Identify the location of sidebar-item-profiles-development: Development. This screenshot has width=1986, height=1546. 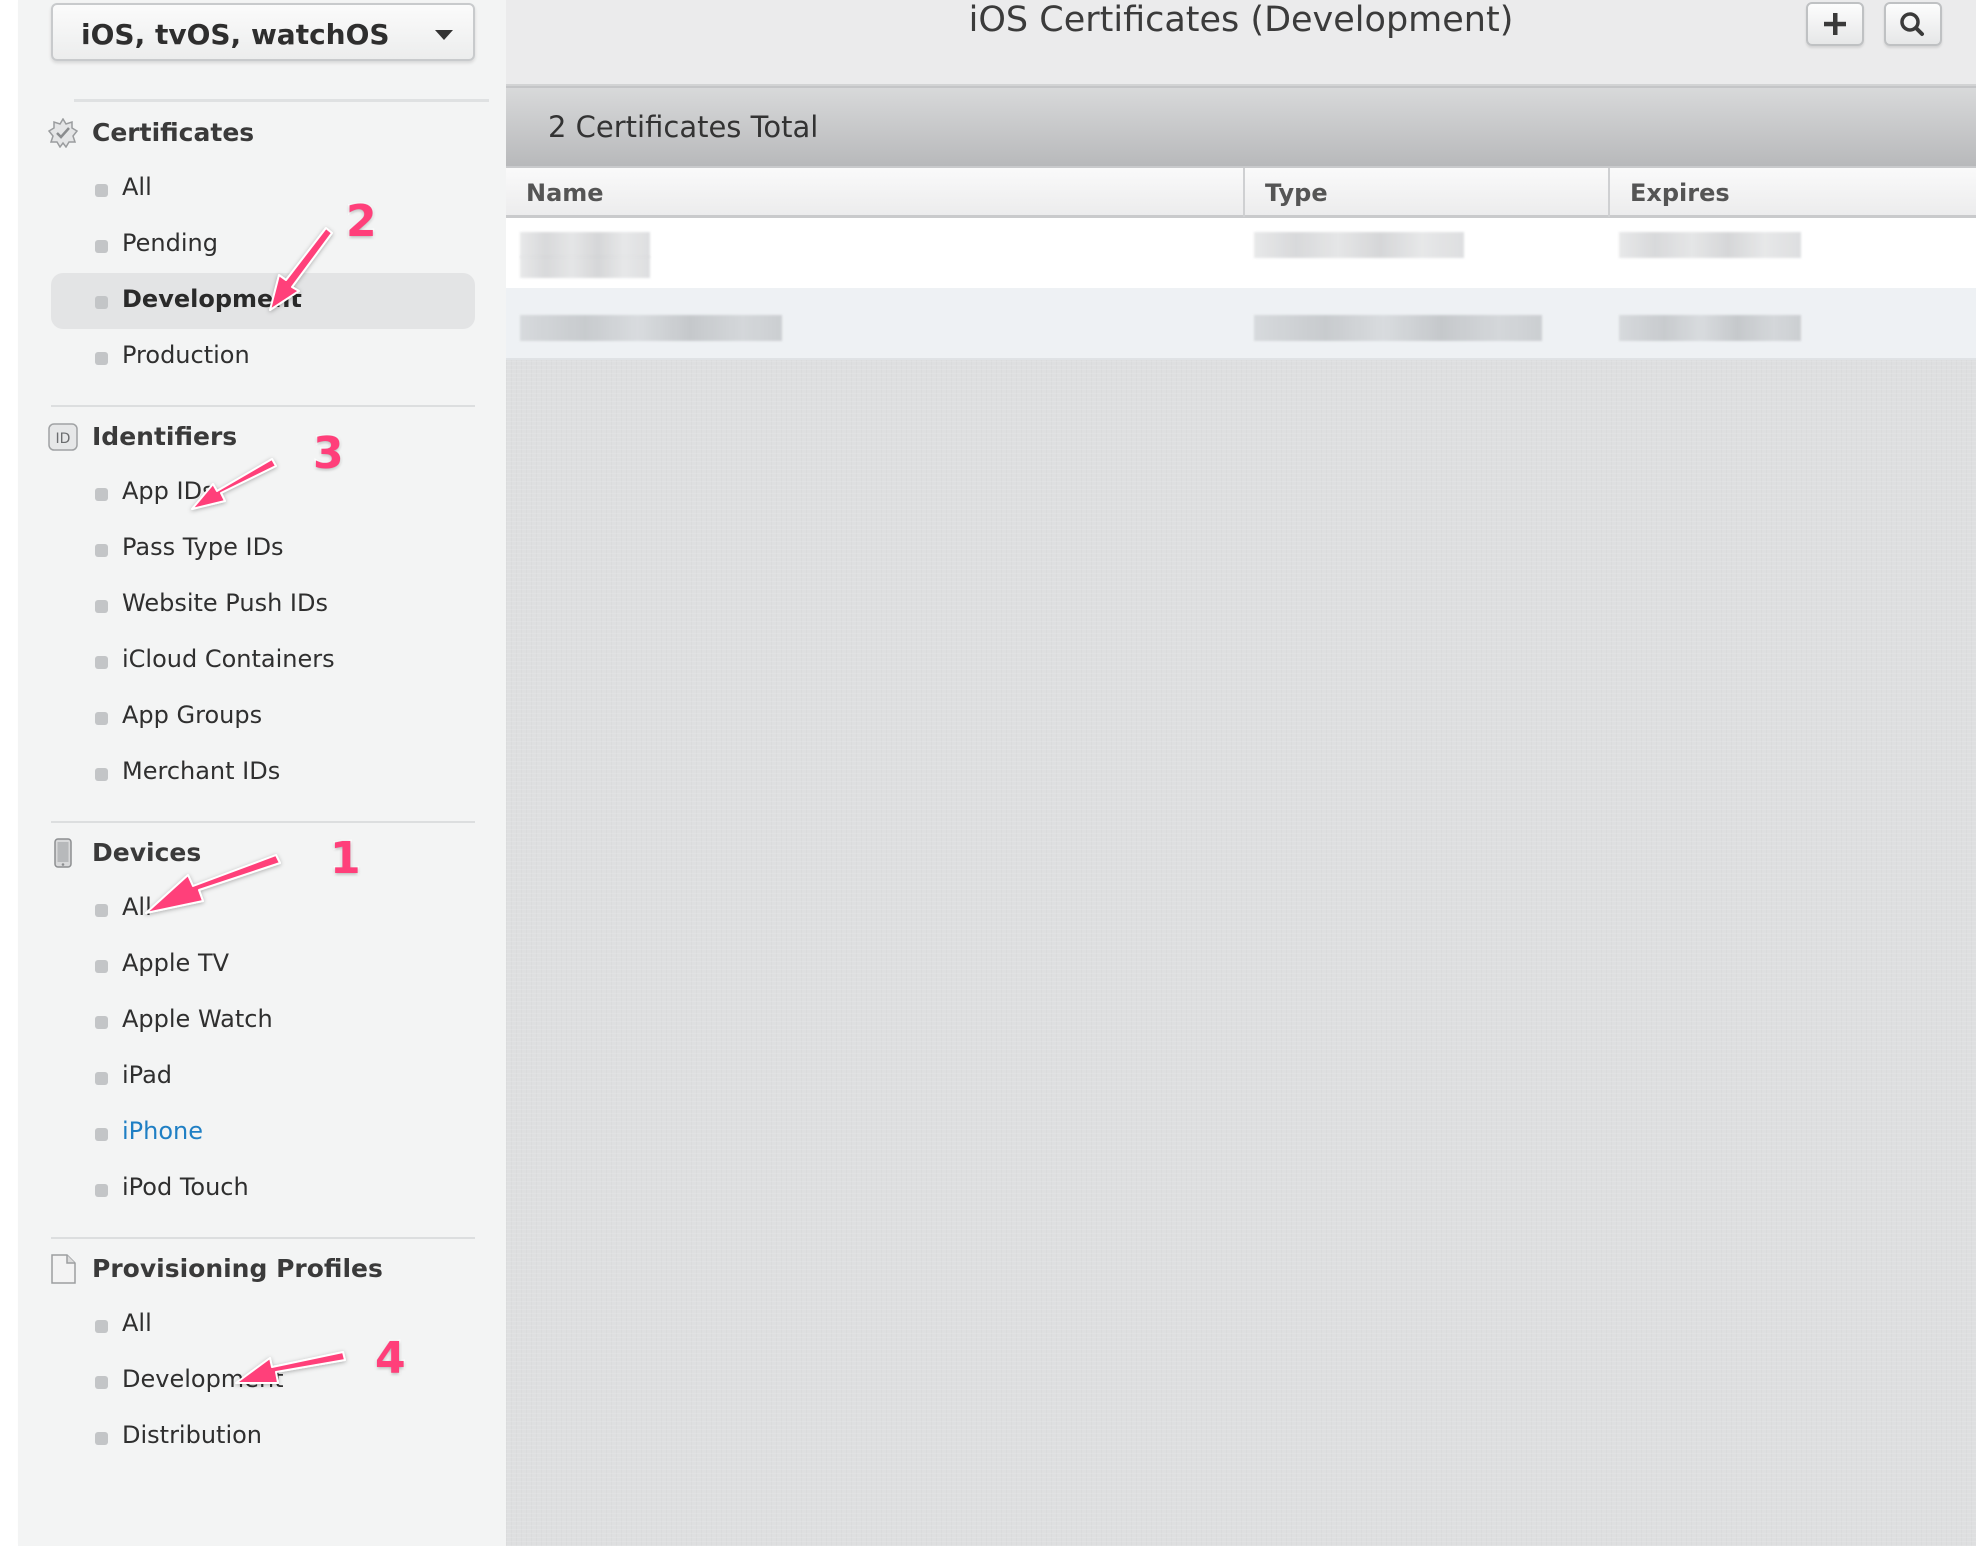
(263, 1381).